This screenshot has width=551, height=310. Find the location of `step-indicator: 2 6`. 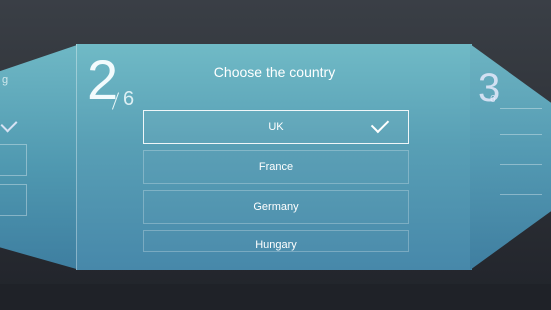

step-indicator: 2 6 is located at coordinates (110, 81).